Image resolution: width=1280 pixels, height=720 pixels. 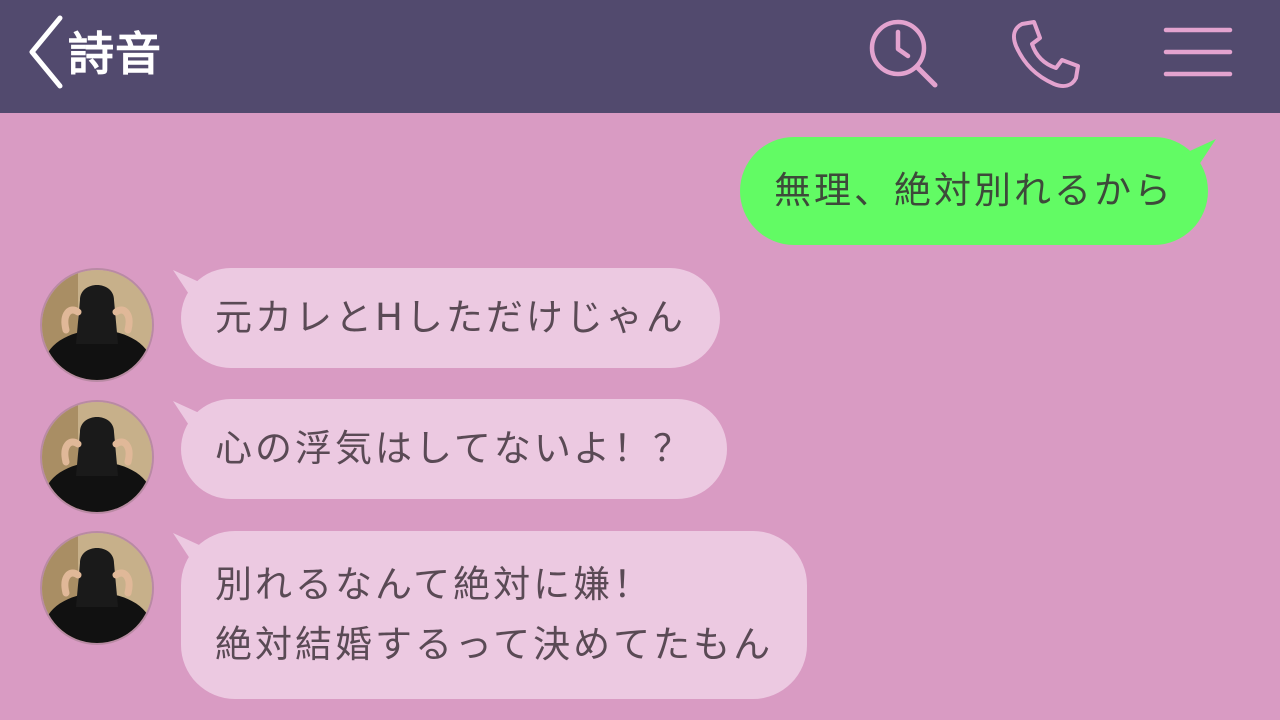 I want to click on message-text-line: 別れるなんて絶対に嫌！, so click(x=434, y=584).